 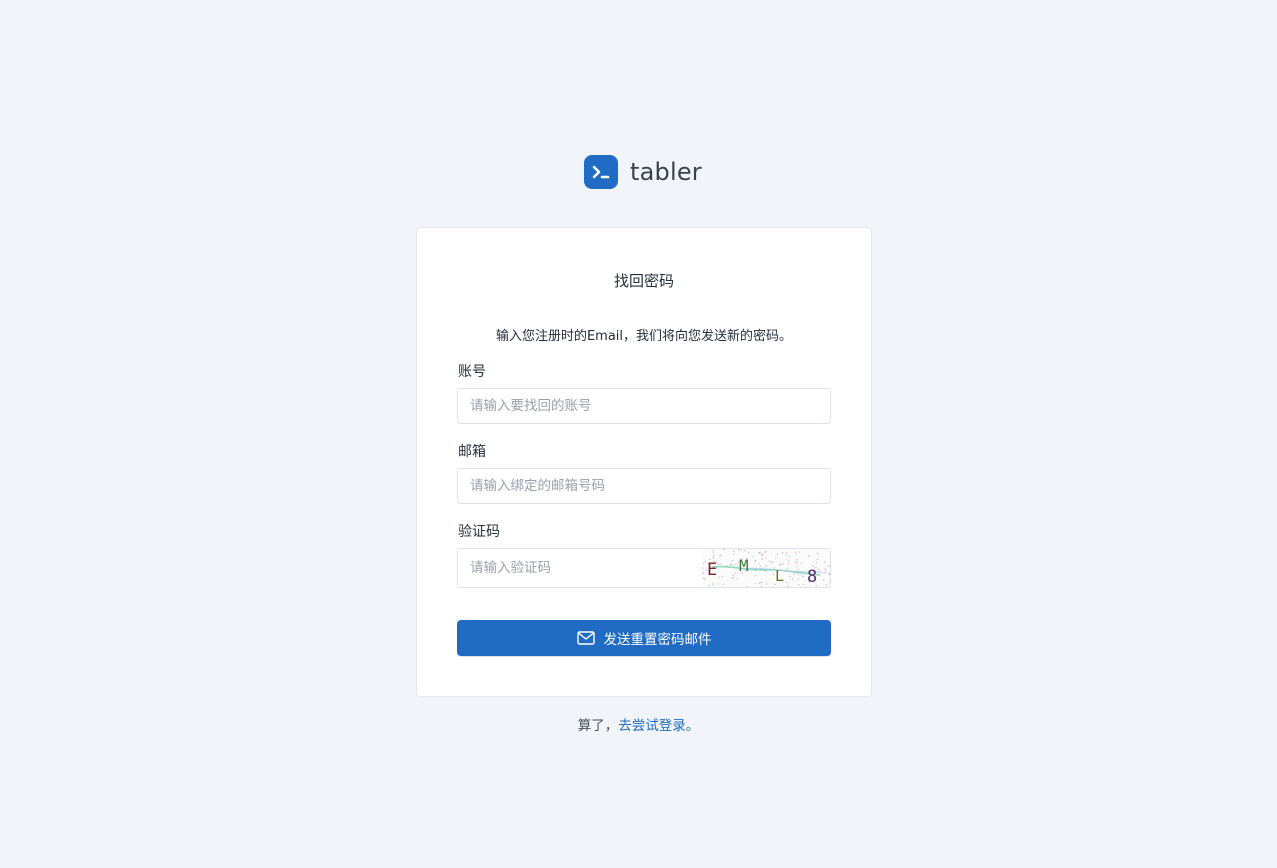 What do you see at coordinates (644, 336) in the screenshot?
I see `card-description: 输入您注册时的Email，我们将向您发送新的密码。` at bounding box center [644, 336].